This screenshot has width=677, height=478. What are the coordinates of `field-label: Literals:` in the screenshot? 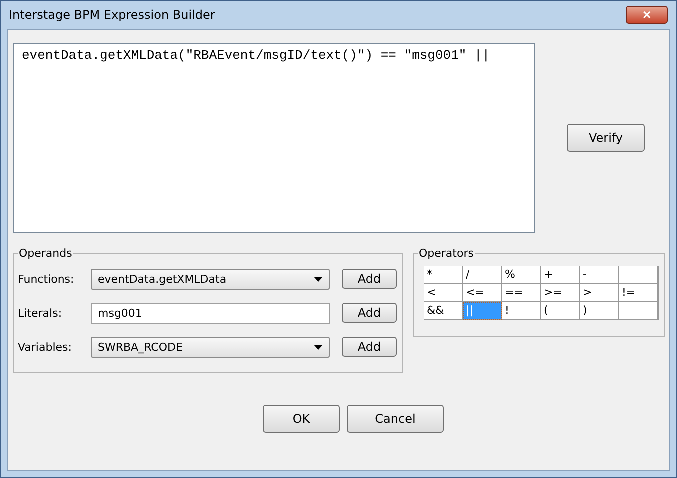 It's located at (41, 313).